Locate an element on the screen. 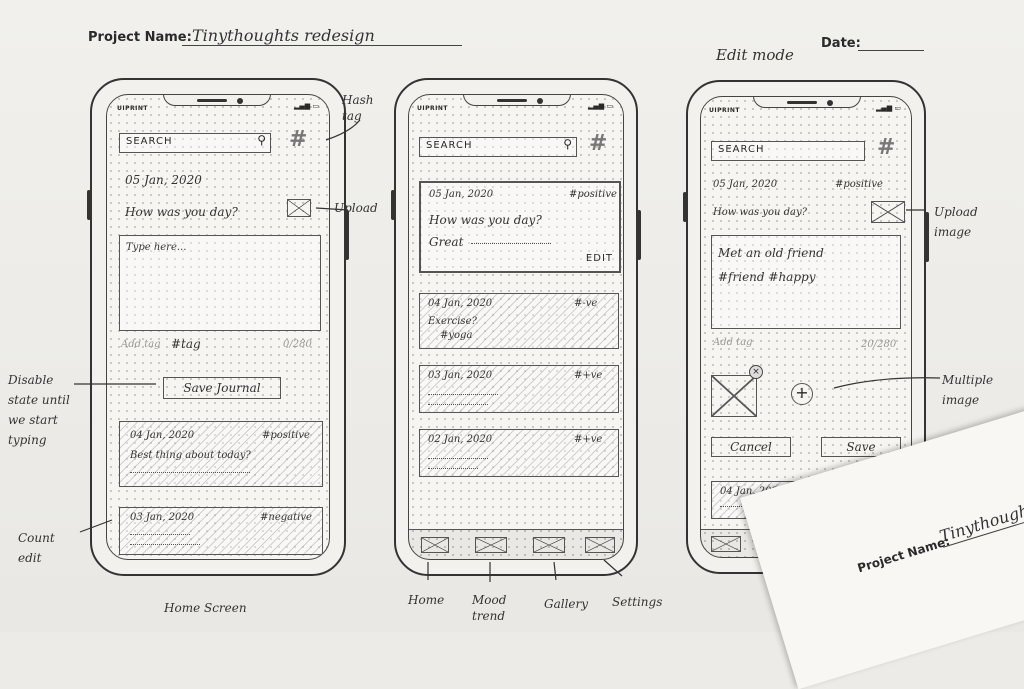 The width and height of the screenshot is (1024, 689). annotation-settings: Settings is located at coordinates (637, 602).